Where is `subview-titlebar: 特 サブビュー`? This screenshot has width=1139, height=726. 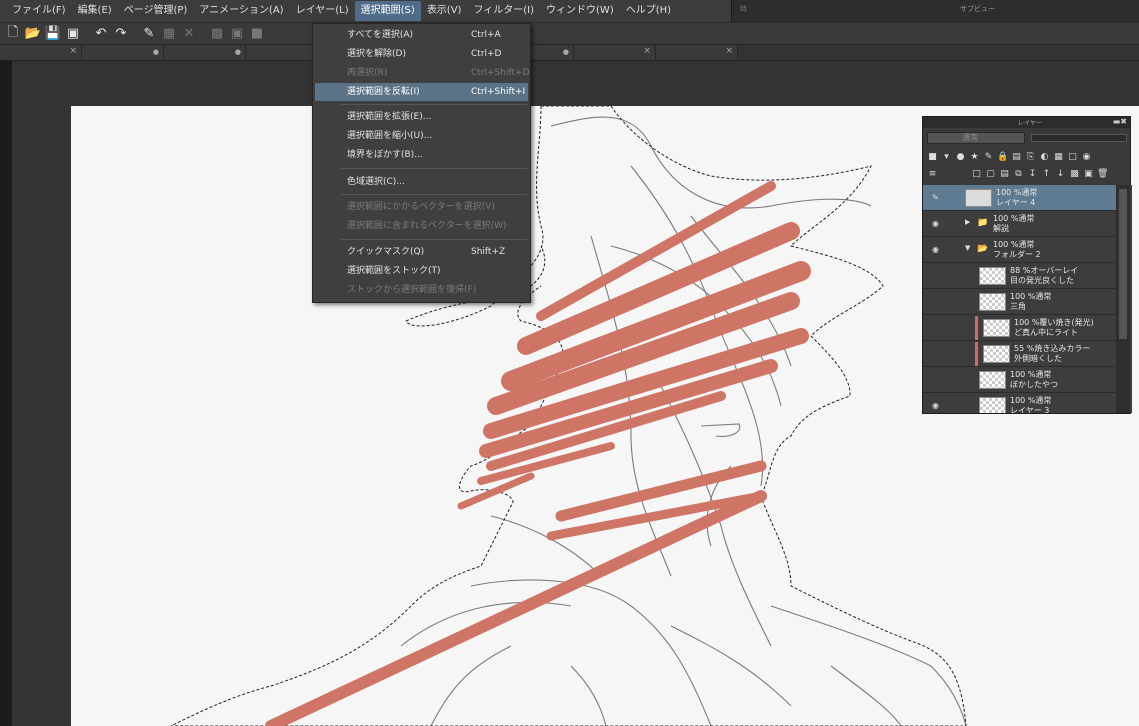 subview-titlebar: 特 サブビュー is located at coordinates (935, 11).